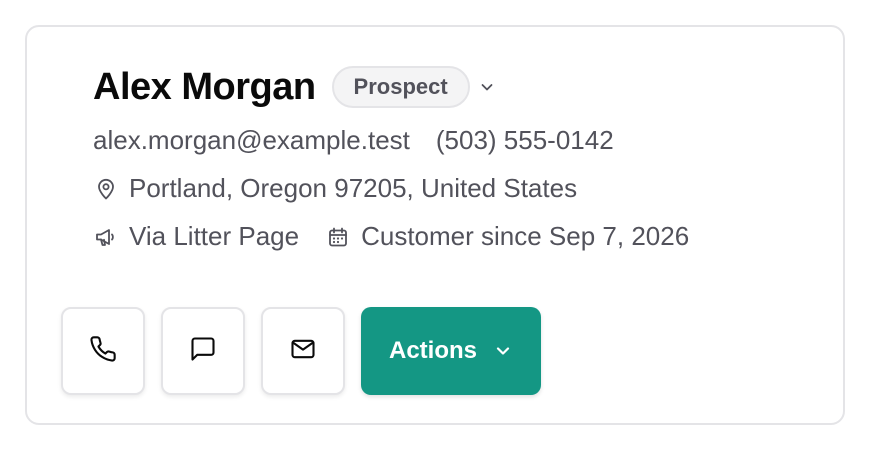 This screenshot has height=452, width=872. What do you see at coordinates (432, 350) in the screenshot?
I see `actions-label: Actions` at bounding box center [432, 350].